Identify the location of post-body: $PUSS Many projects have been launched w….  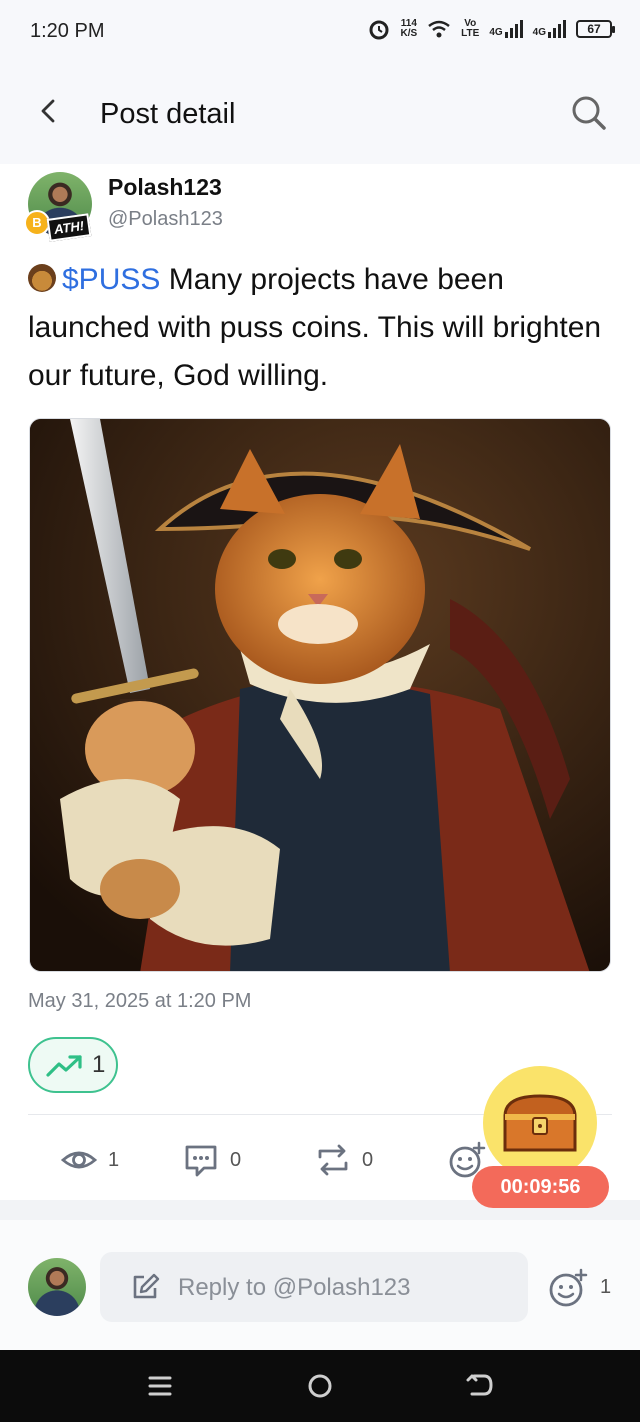
(318, 328).